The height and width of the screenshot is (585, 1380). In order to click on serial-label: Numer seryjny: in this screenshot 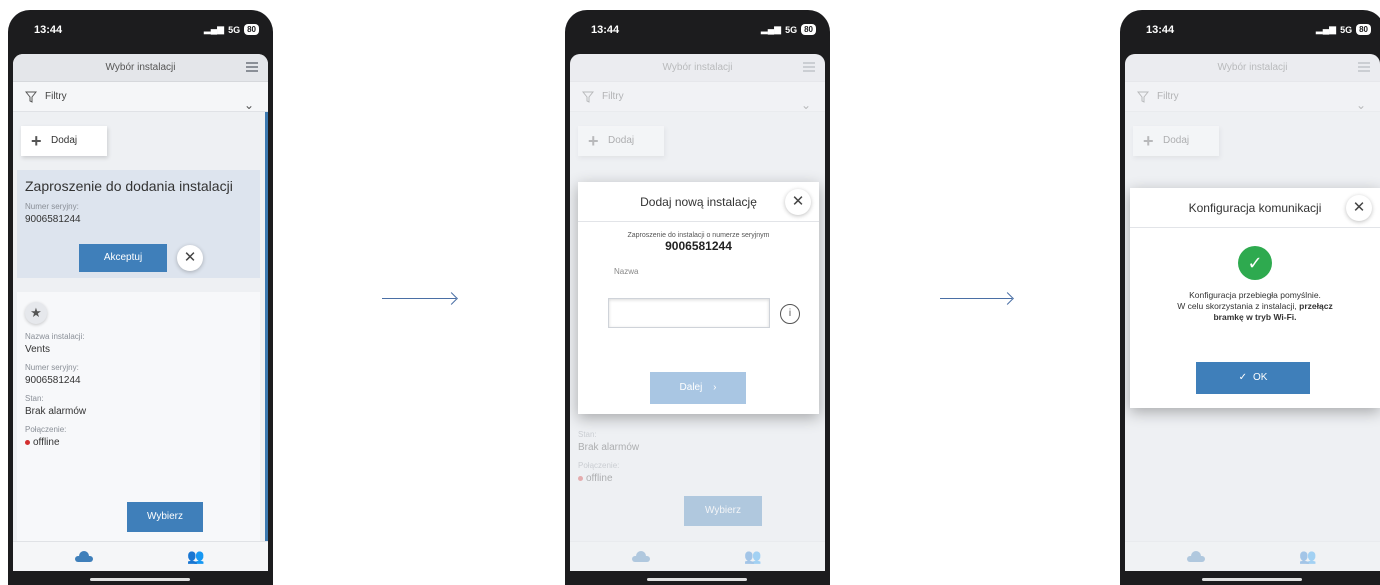, I will do `click(52, 206)`.